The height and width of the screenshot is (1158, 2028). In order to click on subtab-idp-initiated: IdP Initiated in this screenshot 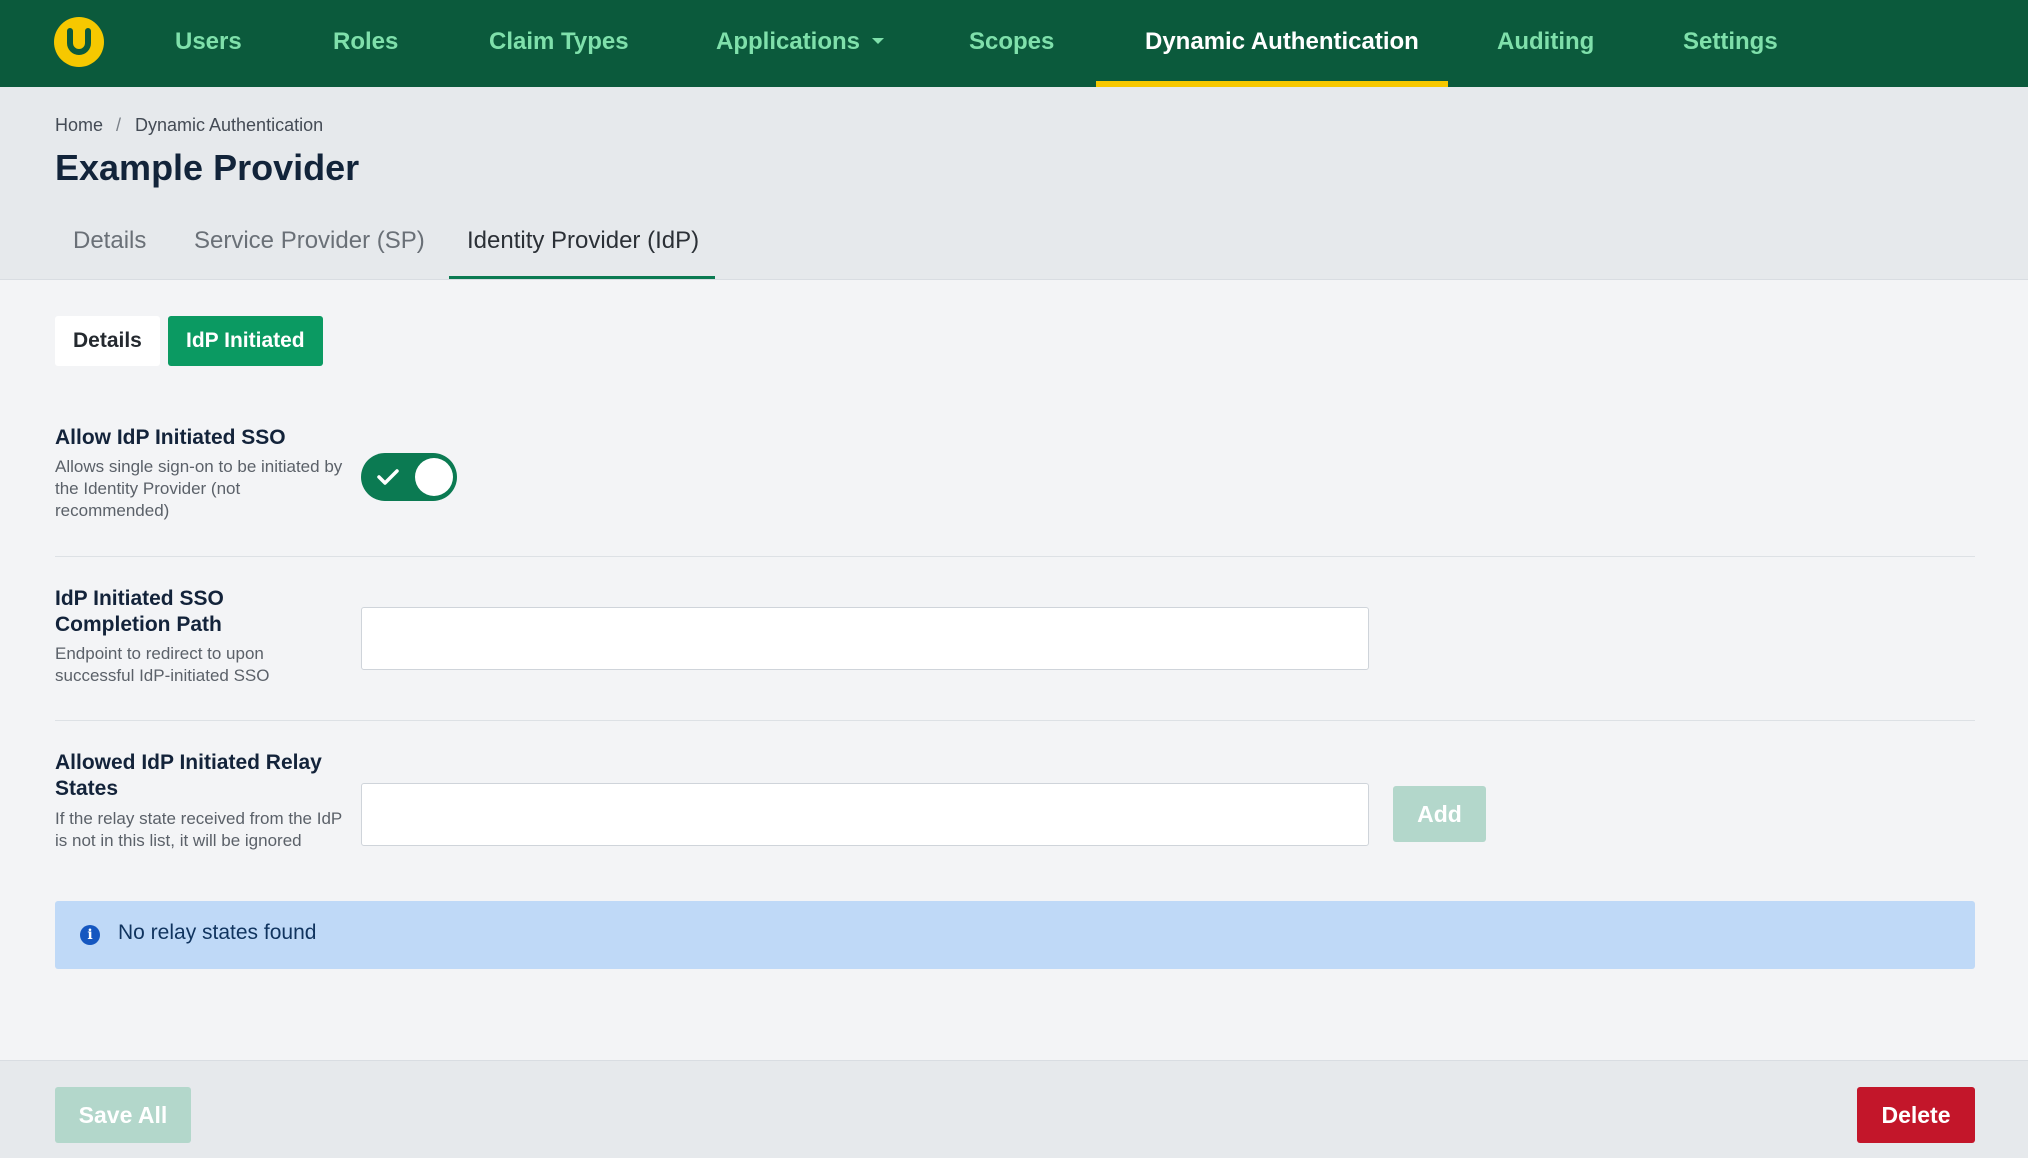, I will do `click(245, 341)`.